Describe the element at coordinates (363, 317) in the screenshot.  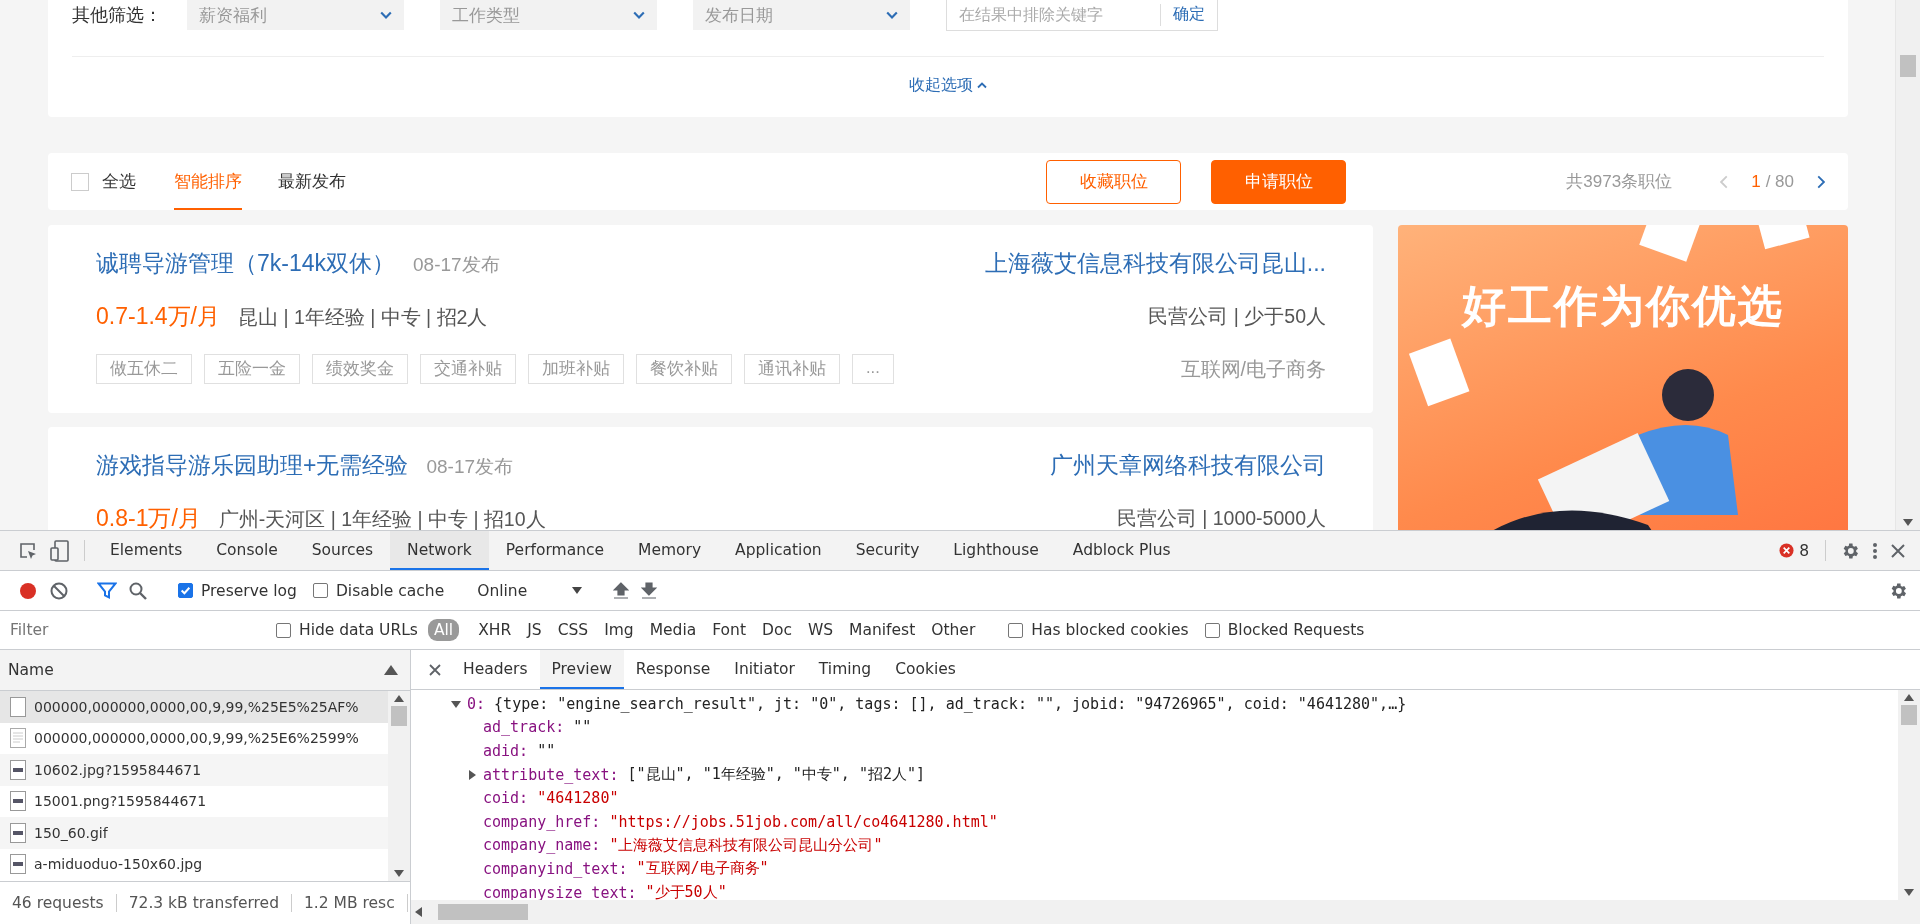
I see `job-info: 昆山 | 1年经验 | 中专 | 招2人` at that location.